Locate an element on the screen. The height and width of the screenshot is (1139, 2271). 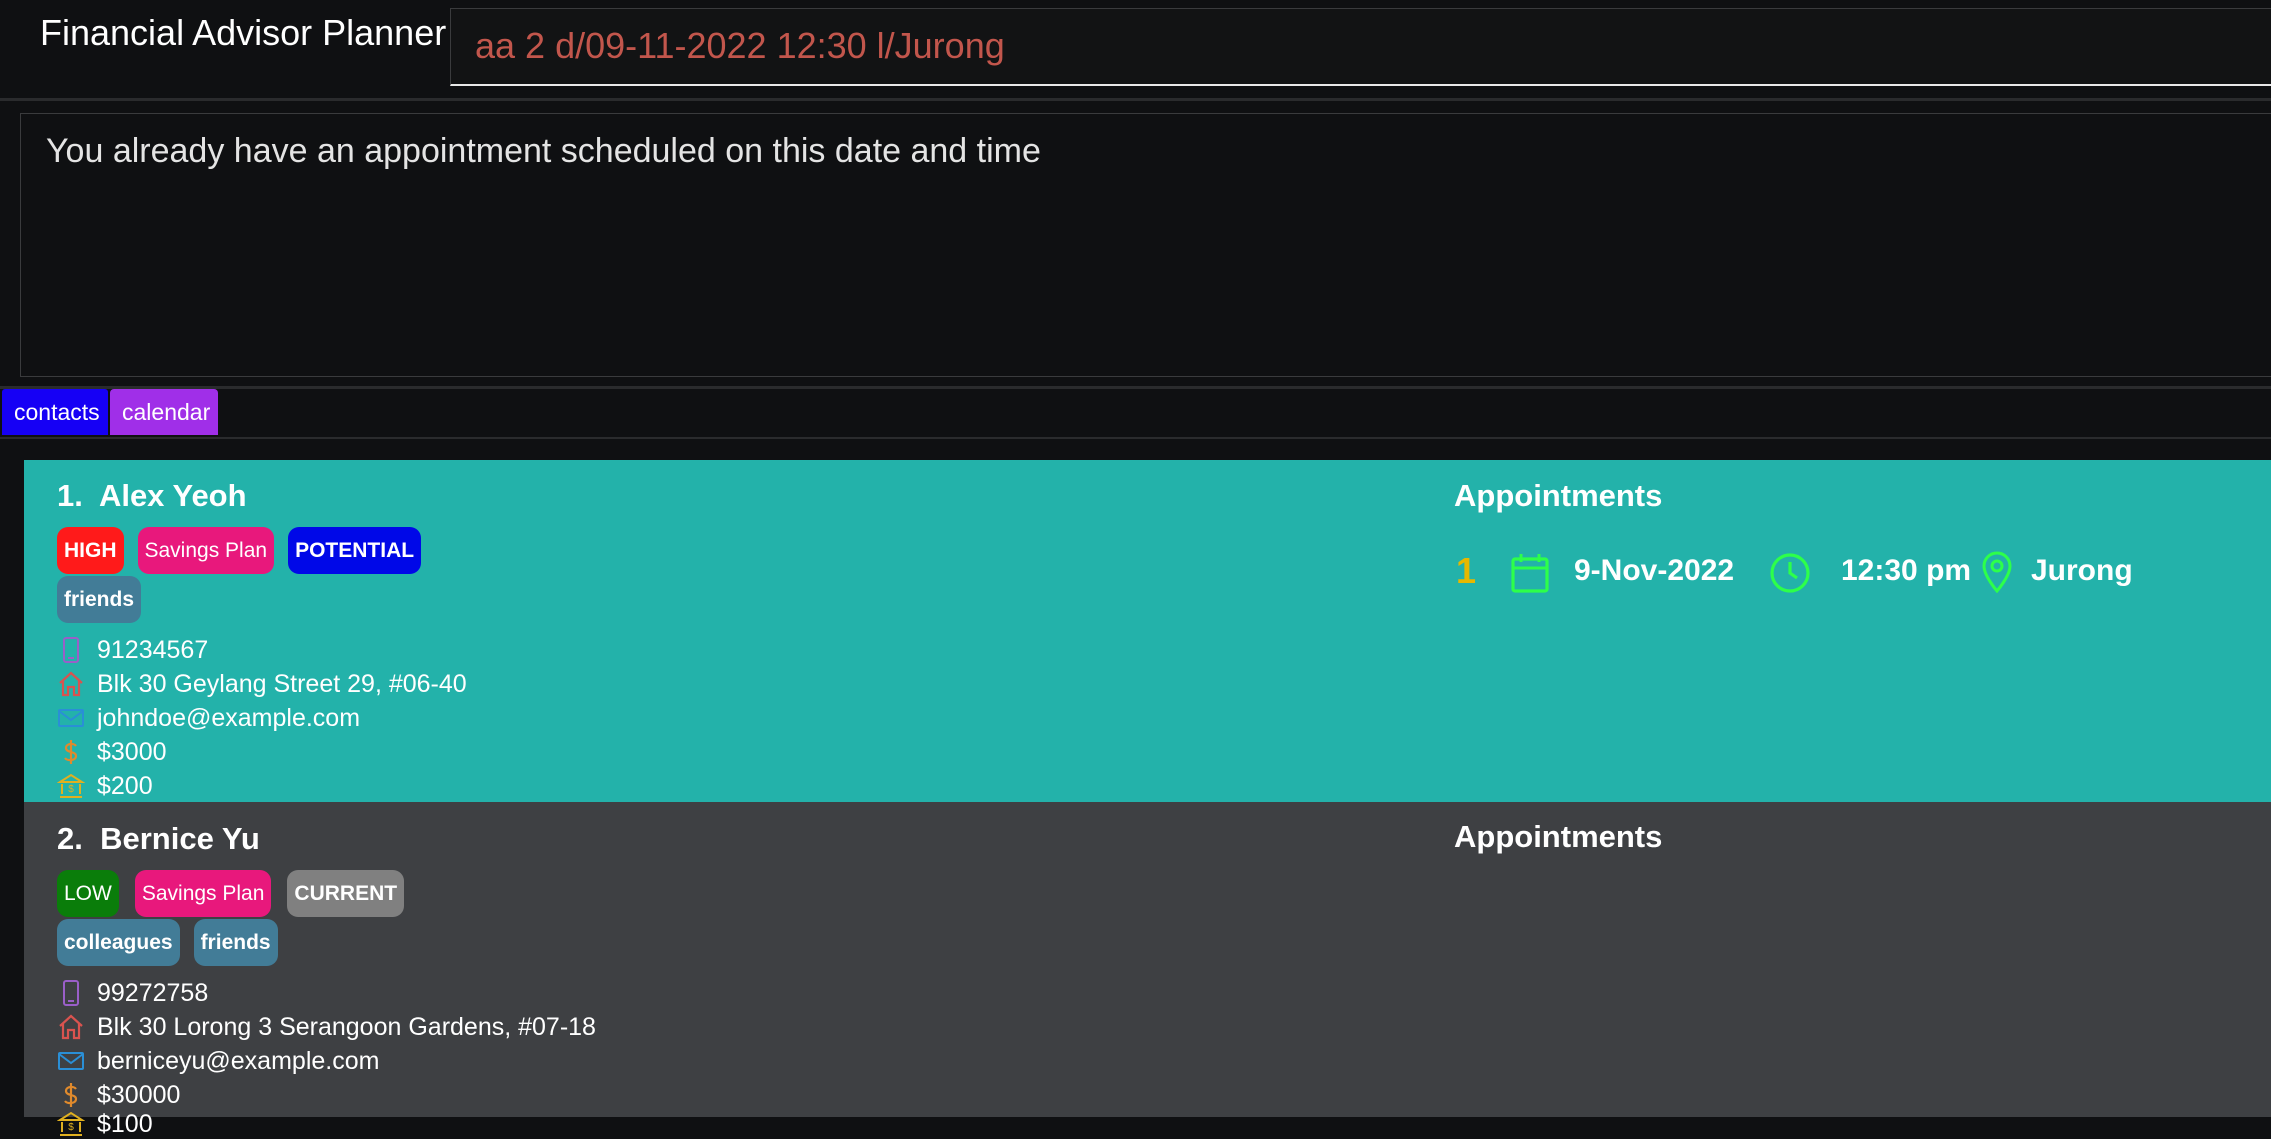
email-value: johndoe@example.com is located at coordinates (229, 717).